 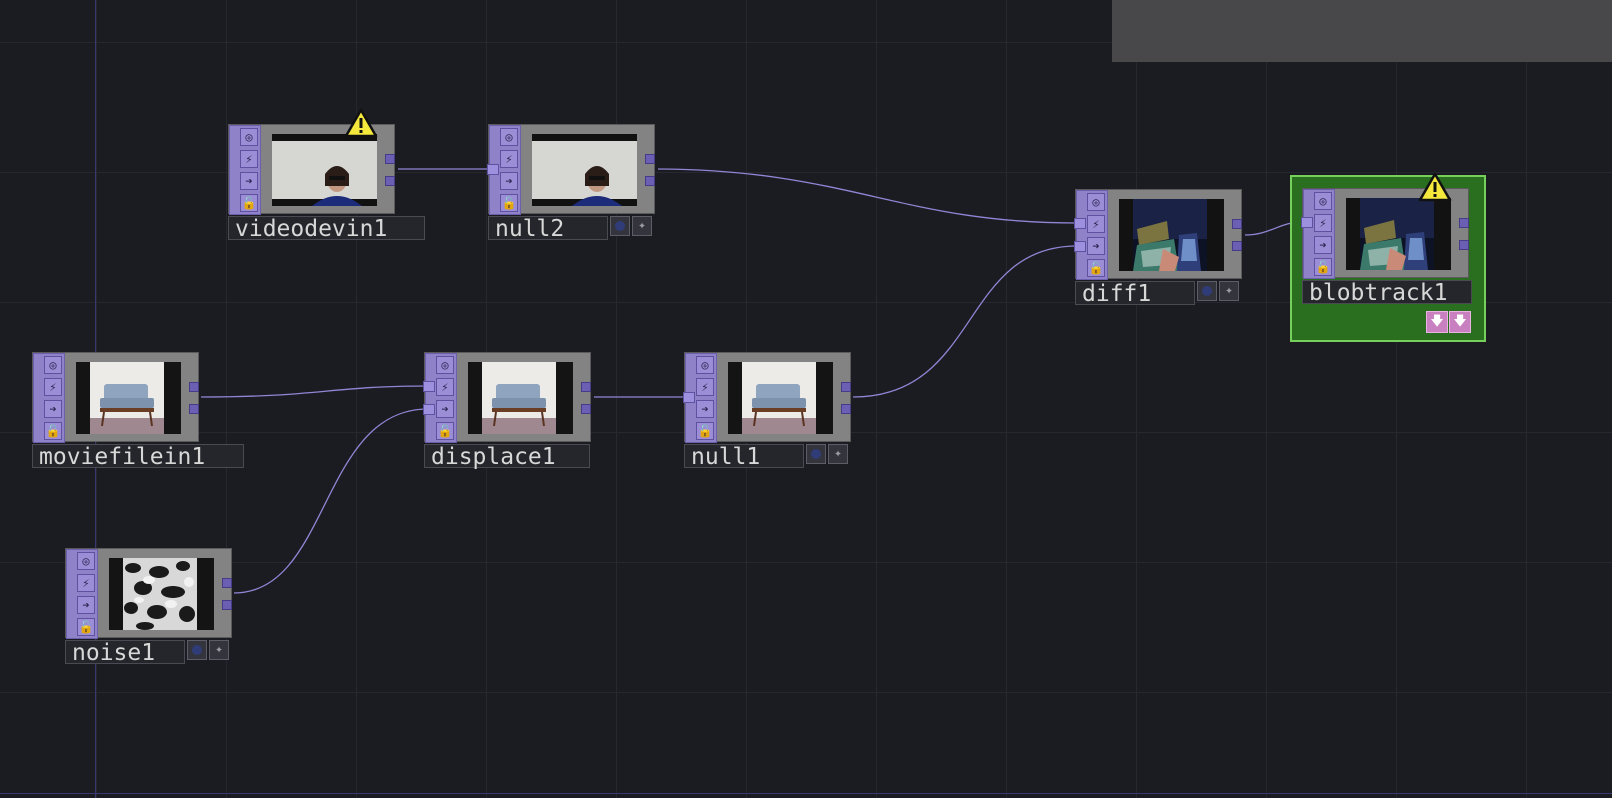 What do you see at coordinates (326, 228) in the screenshot?
I see `node-label: videodevin1` at bounding box center [326, 228].